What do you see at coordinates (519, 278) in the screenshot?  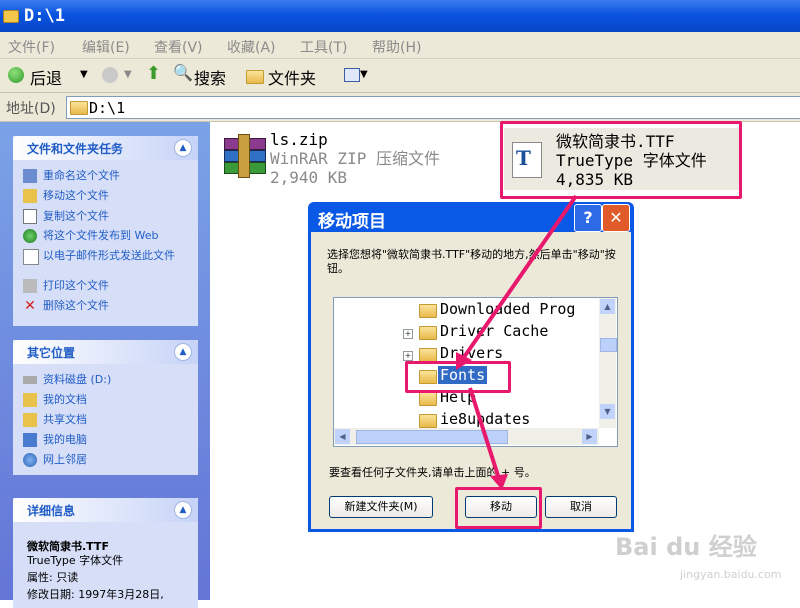 I see `arrow-to-fonts` at bounding box center [519, 278].